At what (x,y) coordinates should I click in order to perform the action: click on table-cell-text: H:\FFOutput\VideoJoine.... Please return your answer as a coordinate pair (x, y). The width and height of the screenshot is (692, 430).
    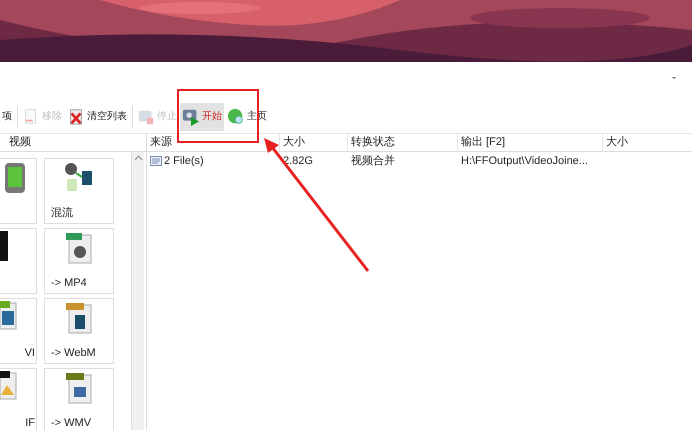
    Looking at the image, I should click on (524, 161).